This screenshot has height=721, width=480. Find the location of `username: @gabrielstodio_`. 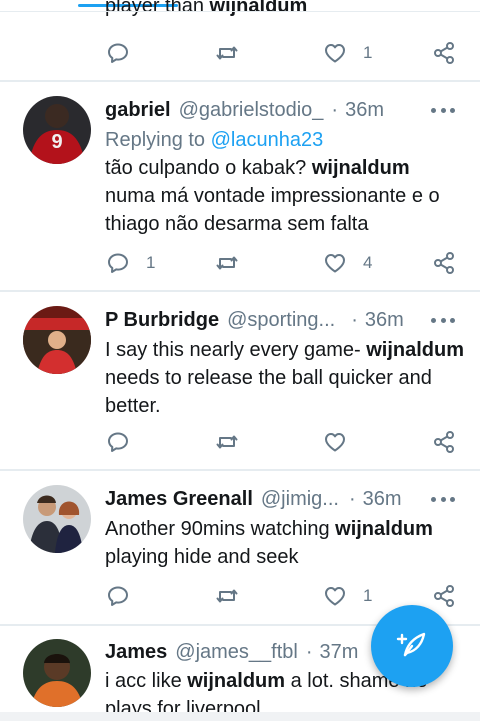

username: @gabrielstodio_ is located at coordinates (251, 110).